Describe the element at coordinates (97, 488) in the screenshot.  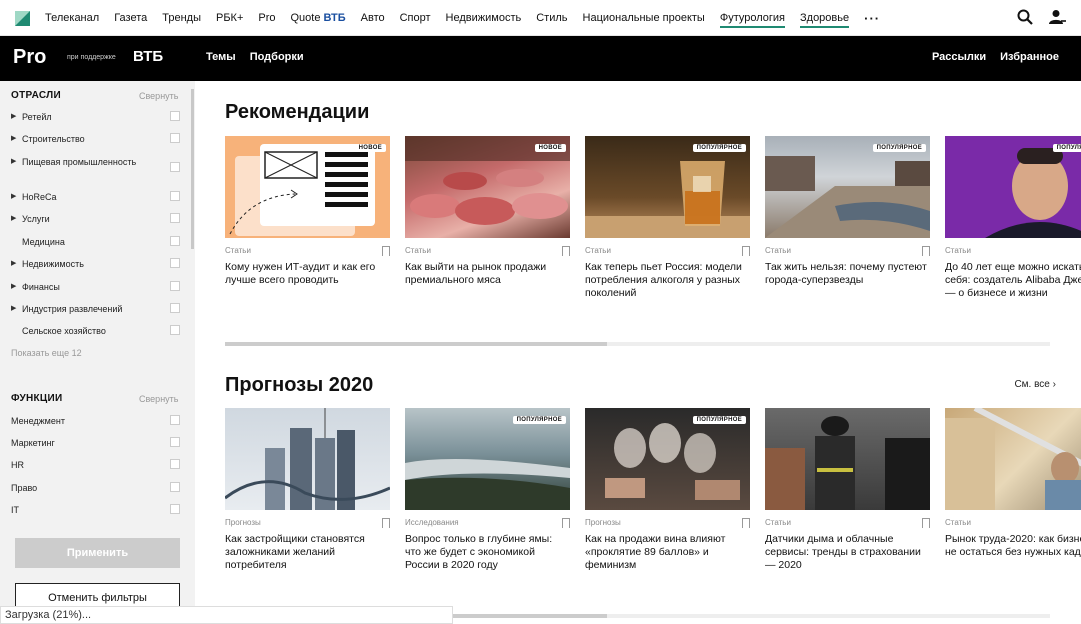
I see `function-item: Право` at that location.